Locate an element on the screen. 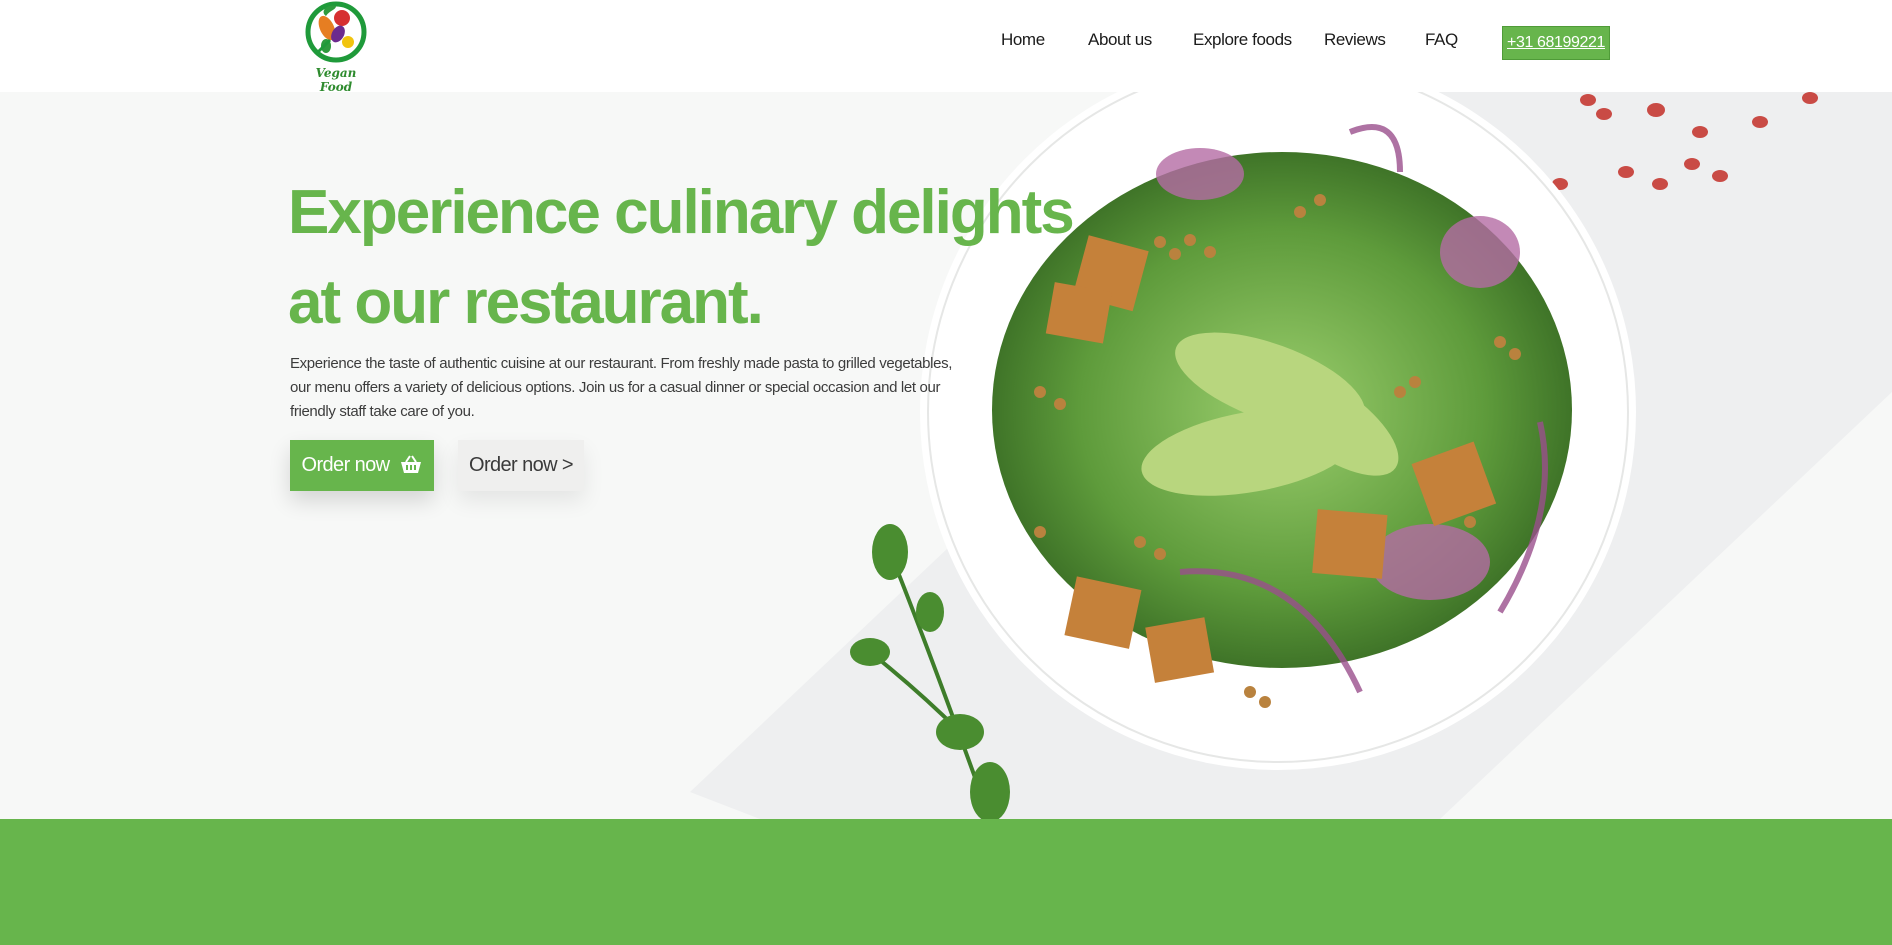 The image size is (1892, 945). order-now-button: Order now is located at coordinates (362, 465).